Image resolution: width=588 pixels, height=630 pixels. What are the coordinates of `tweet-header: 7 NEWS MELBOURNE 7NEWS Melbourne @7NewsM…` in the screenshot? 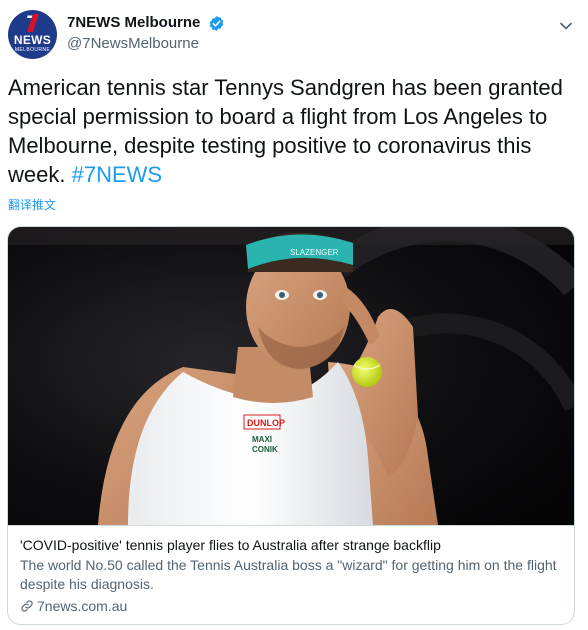 It's located at (294, 36).